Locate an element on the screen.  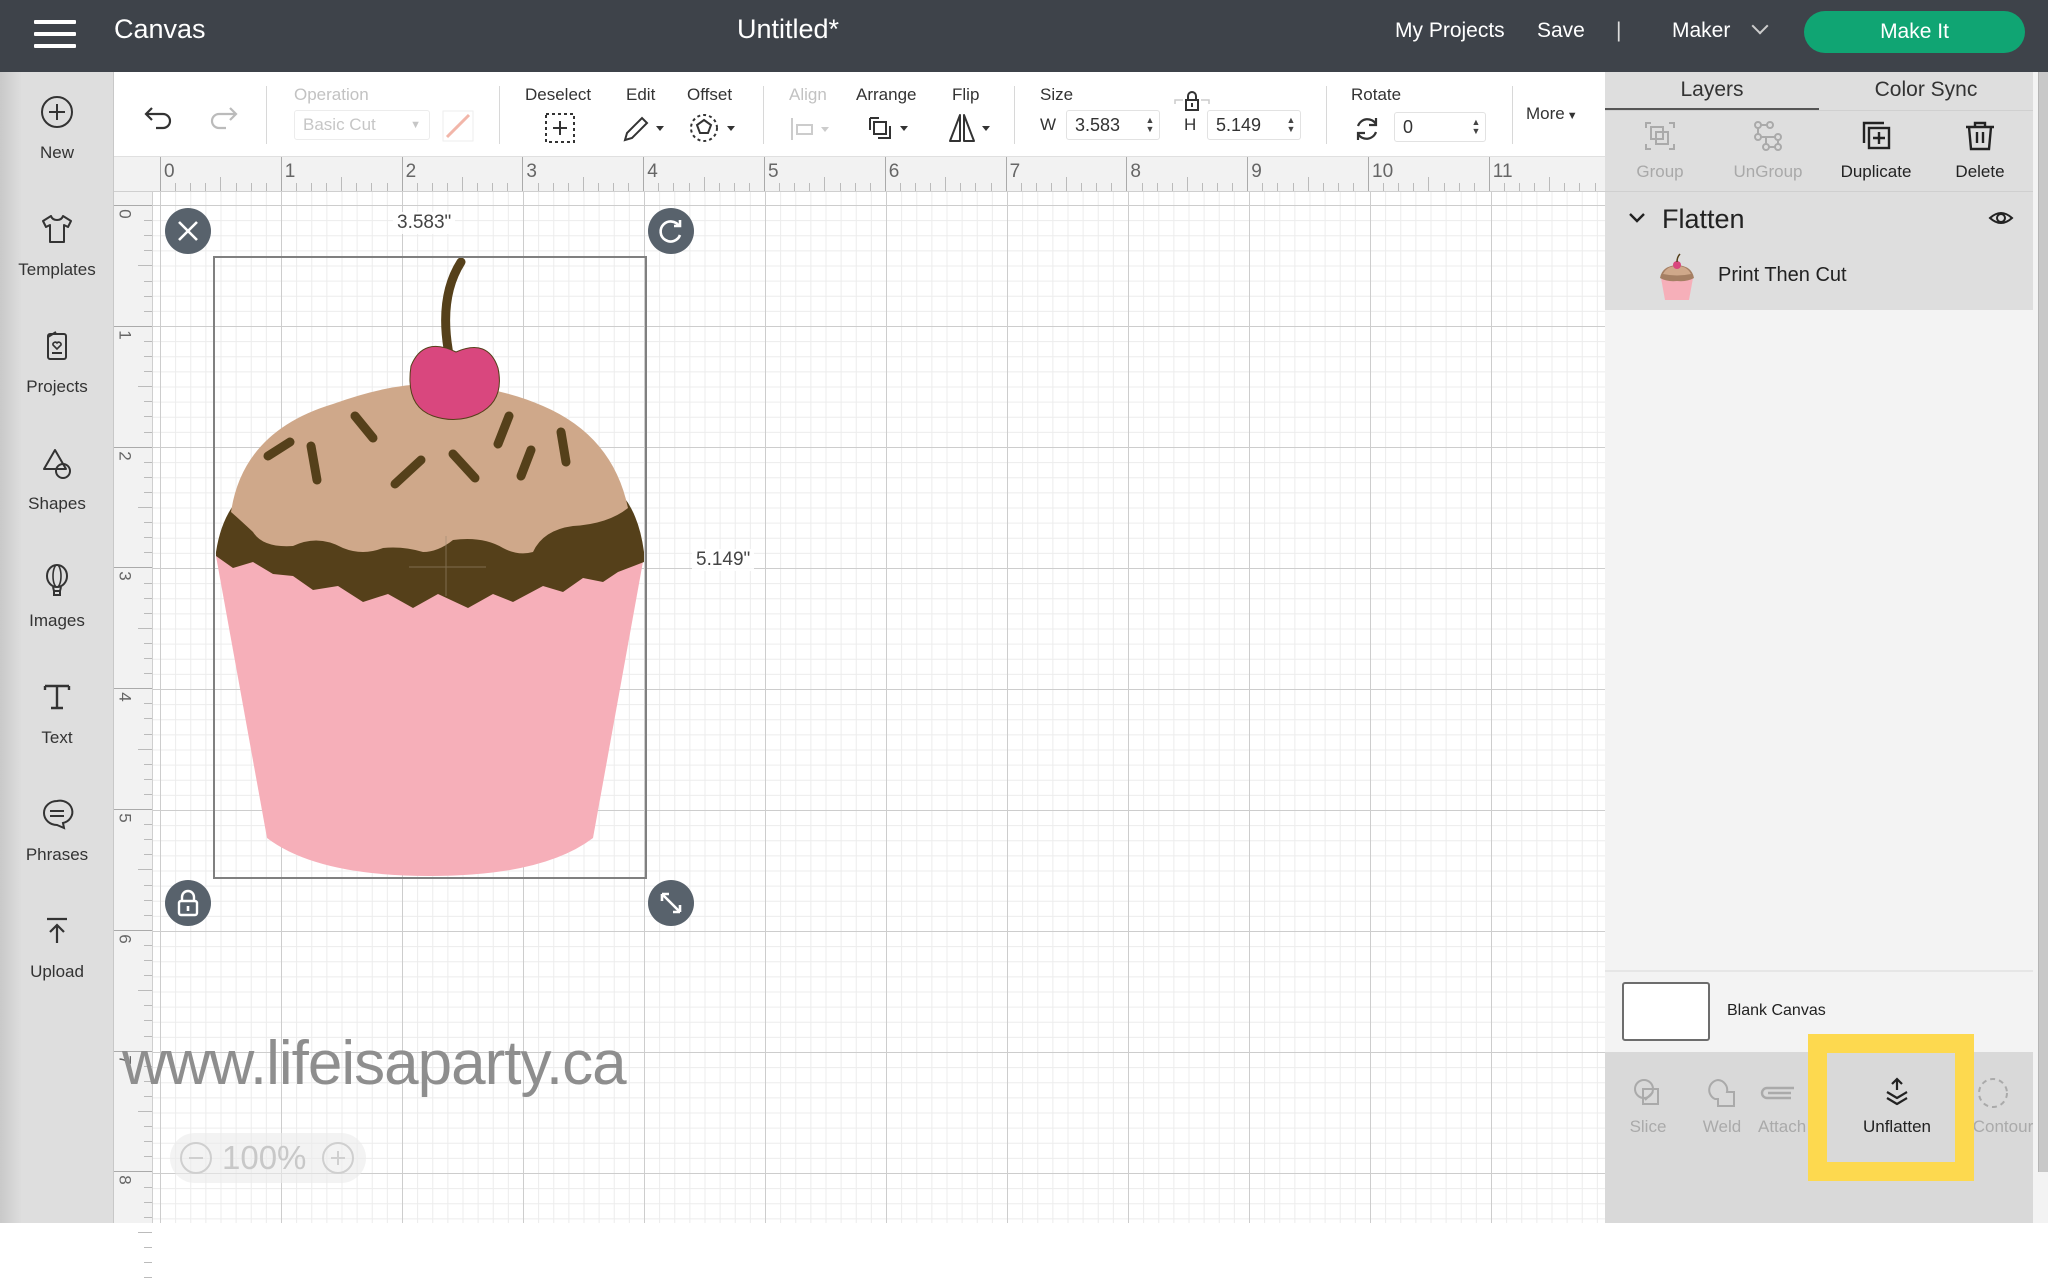
width-stepper-icon: ▲ ▼ is located at coordinates (1150, 125).